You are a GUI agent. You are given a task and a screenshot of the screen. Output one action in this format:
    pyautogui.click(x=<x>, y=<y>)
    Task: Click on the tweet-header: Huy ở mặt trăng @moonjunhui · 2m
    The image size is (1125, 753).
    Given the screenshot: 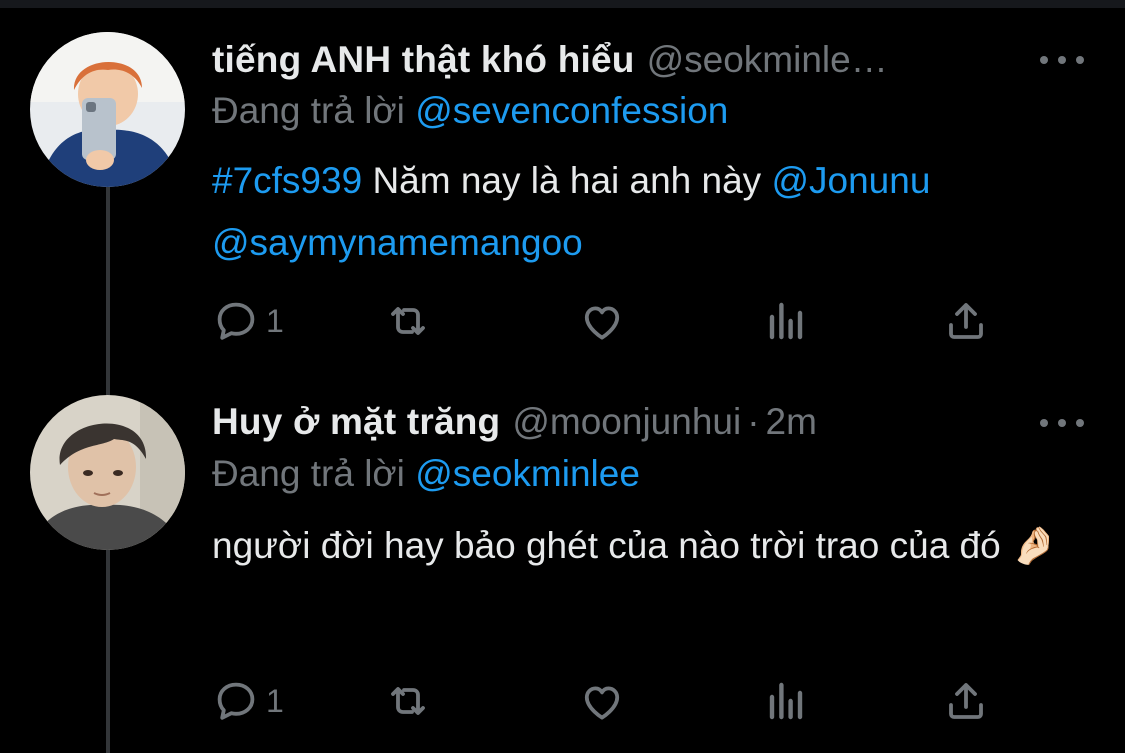 What is the action you would take?
    pyautogui.click(x=514, y=422)
    